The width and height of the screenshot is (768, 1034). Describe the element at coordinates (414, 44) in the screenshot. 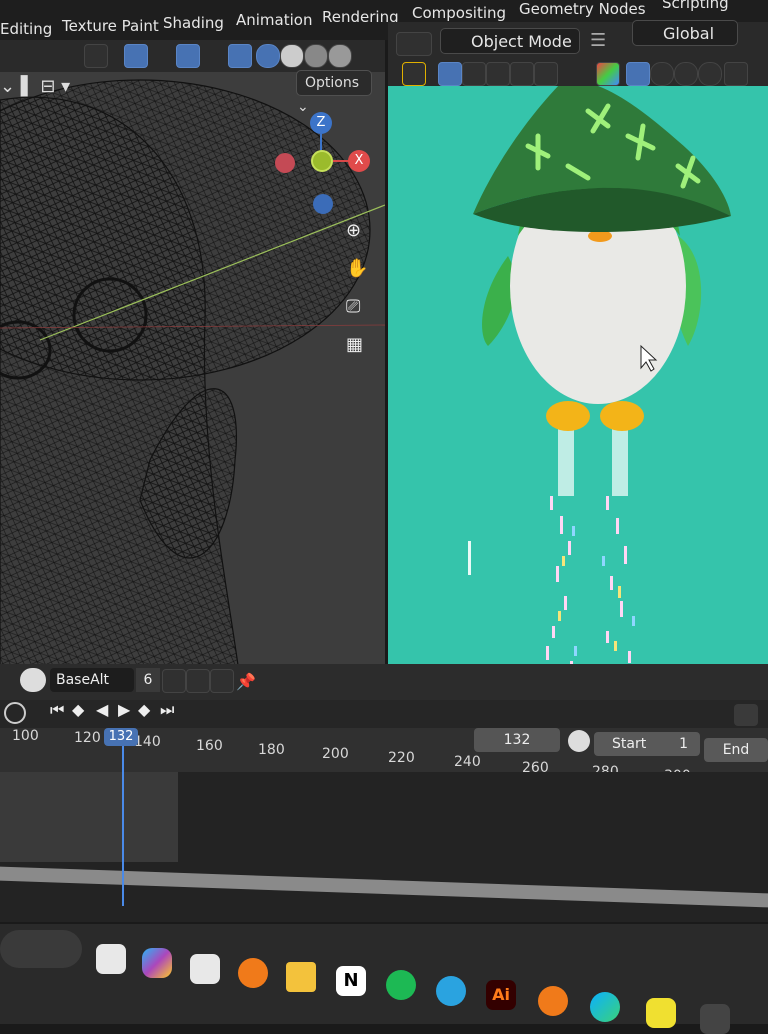

I see `editor-type-icon` at that location.